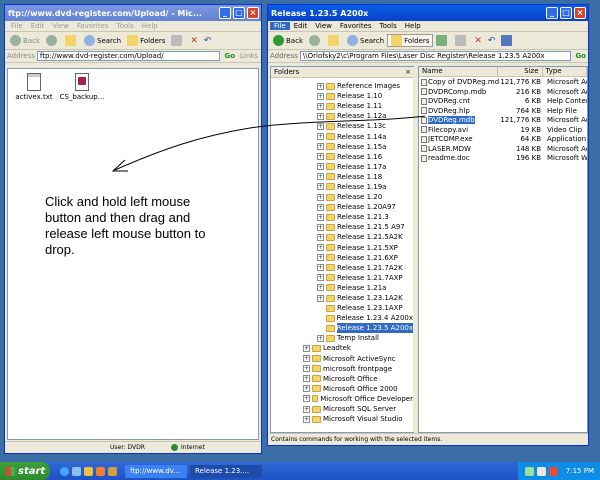 This screenshot has height=480, width=600. Describe the element at coordinates (342, 409) in the screenshot. I see `tree-folder-item: + Microsoft SQL Server` at that location.